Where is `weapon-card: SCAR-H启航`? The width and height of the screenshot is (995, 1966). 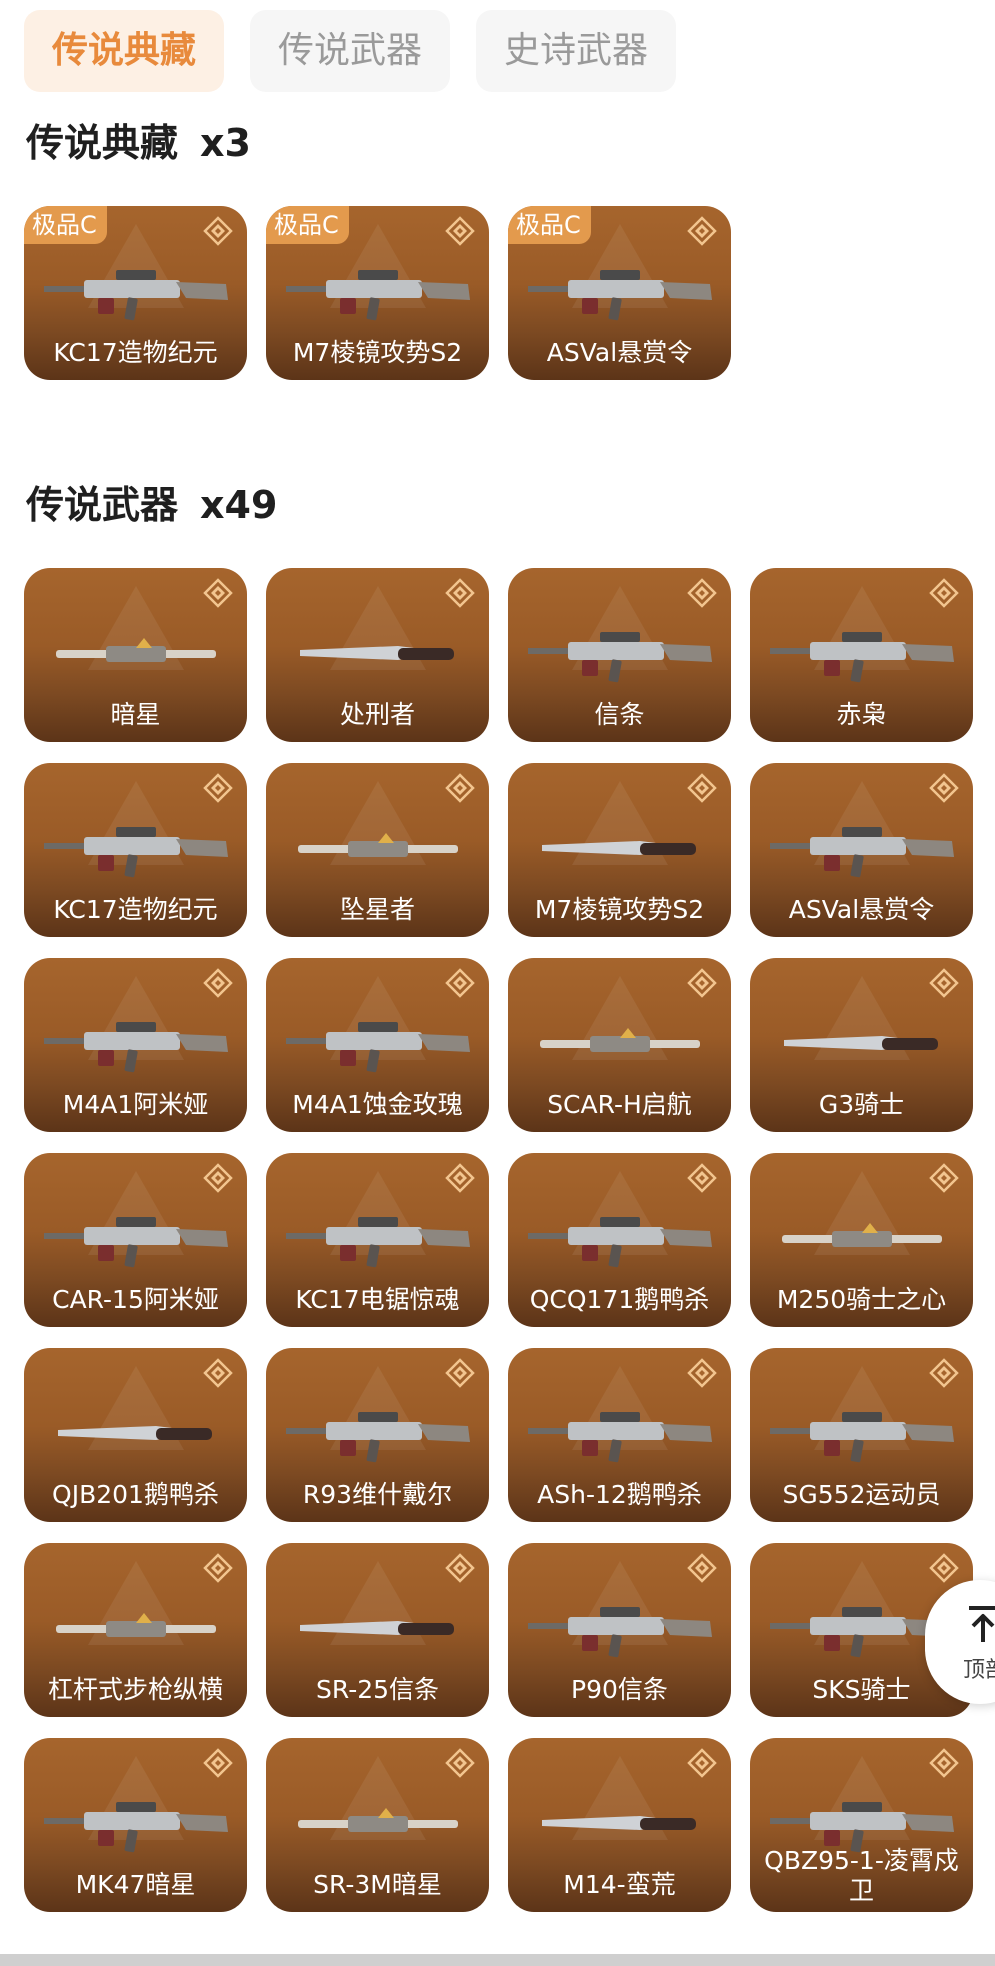 weapon-card: SCAR-H启航 is located at coordinates (619, 1045).